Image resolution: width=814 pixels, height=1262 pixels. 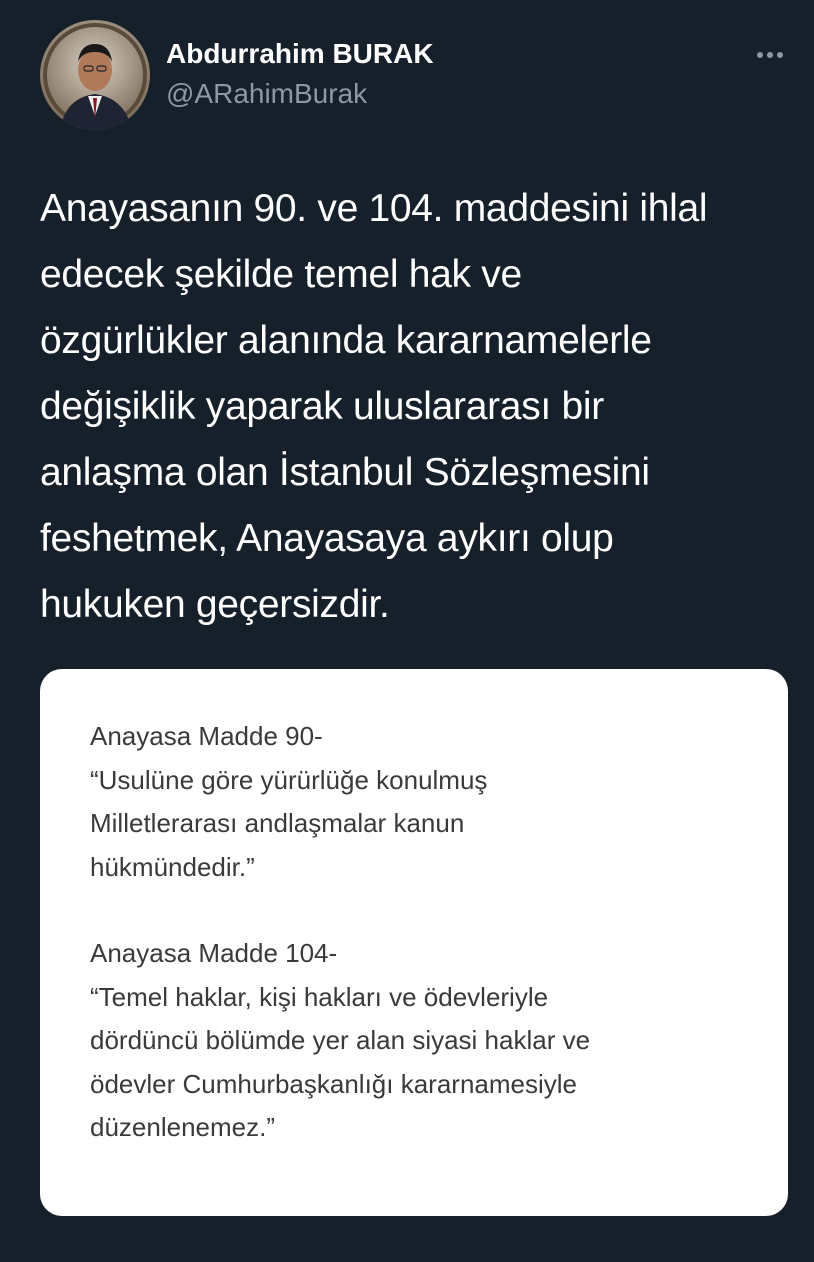 I want to click on article-heading: Anayasa Madde 104-, so click(x=214, y=953).